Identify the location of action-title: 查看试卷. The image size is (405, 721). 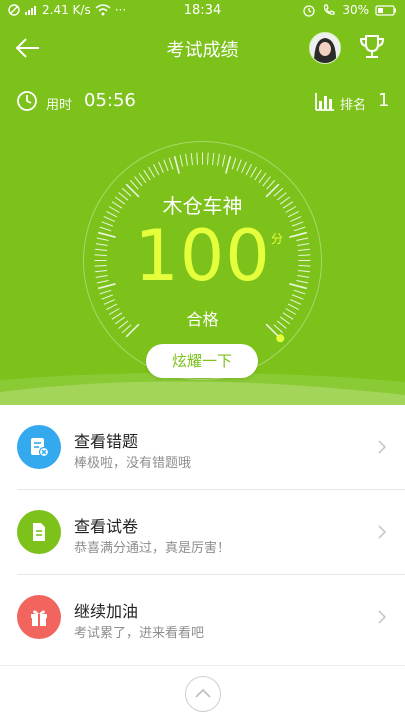
(106, 526).